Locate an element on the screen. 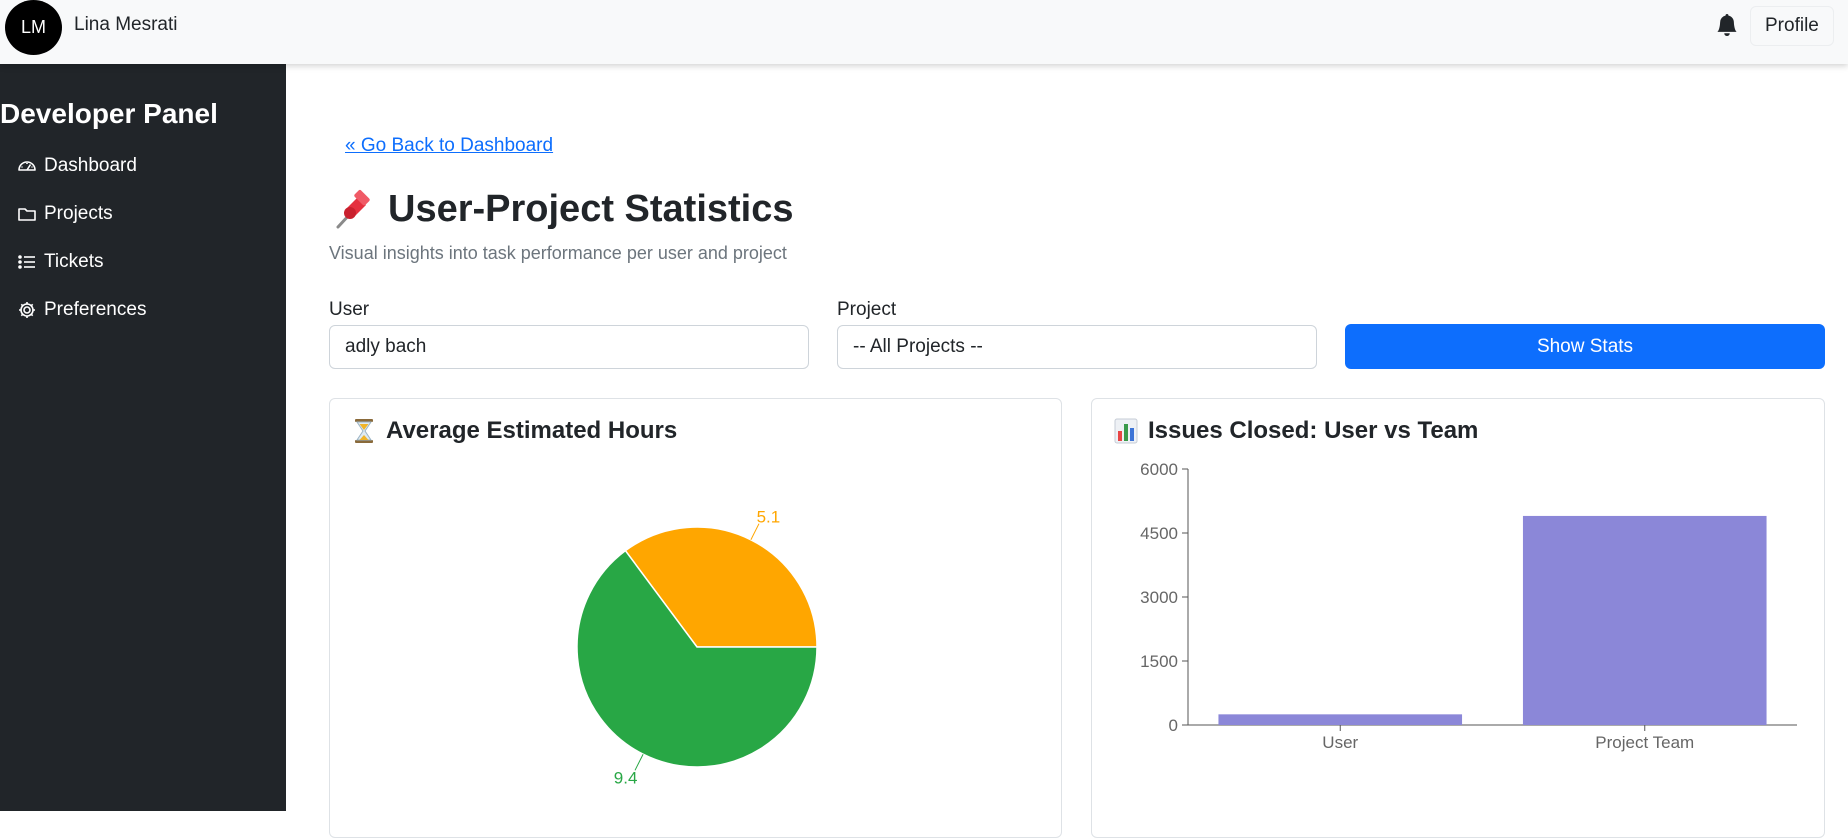 Image resolution: width=1848 pixels, height=839 pixels. page-title-text: User-Project Statistics is located at coordinates (591, 209).